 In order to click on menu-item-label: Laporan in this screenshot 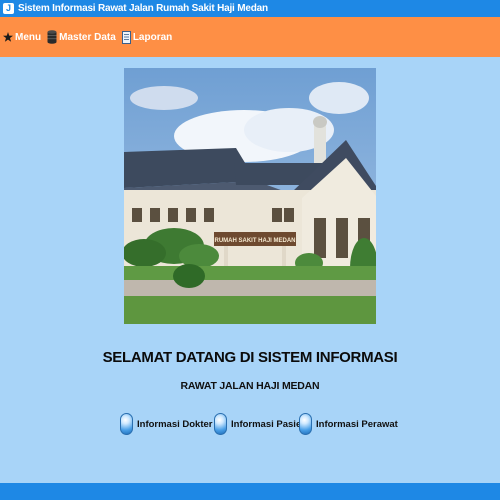, I will do `click(152, 37)`.